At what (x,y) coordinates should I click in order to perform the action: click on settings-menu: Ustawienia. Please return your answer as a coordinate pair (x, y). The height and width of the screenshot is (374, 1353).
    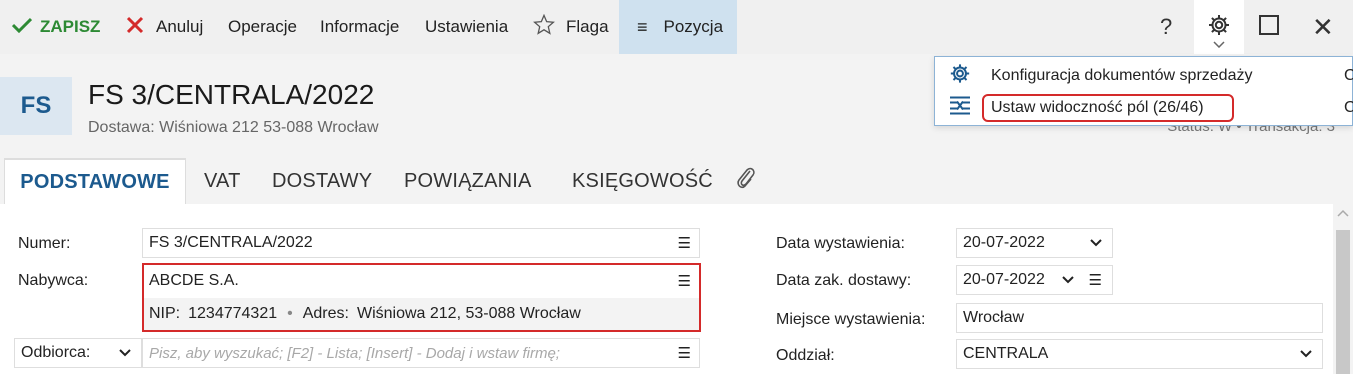
    Looking at the image, I should click on (466, 27).